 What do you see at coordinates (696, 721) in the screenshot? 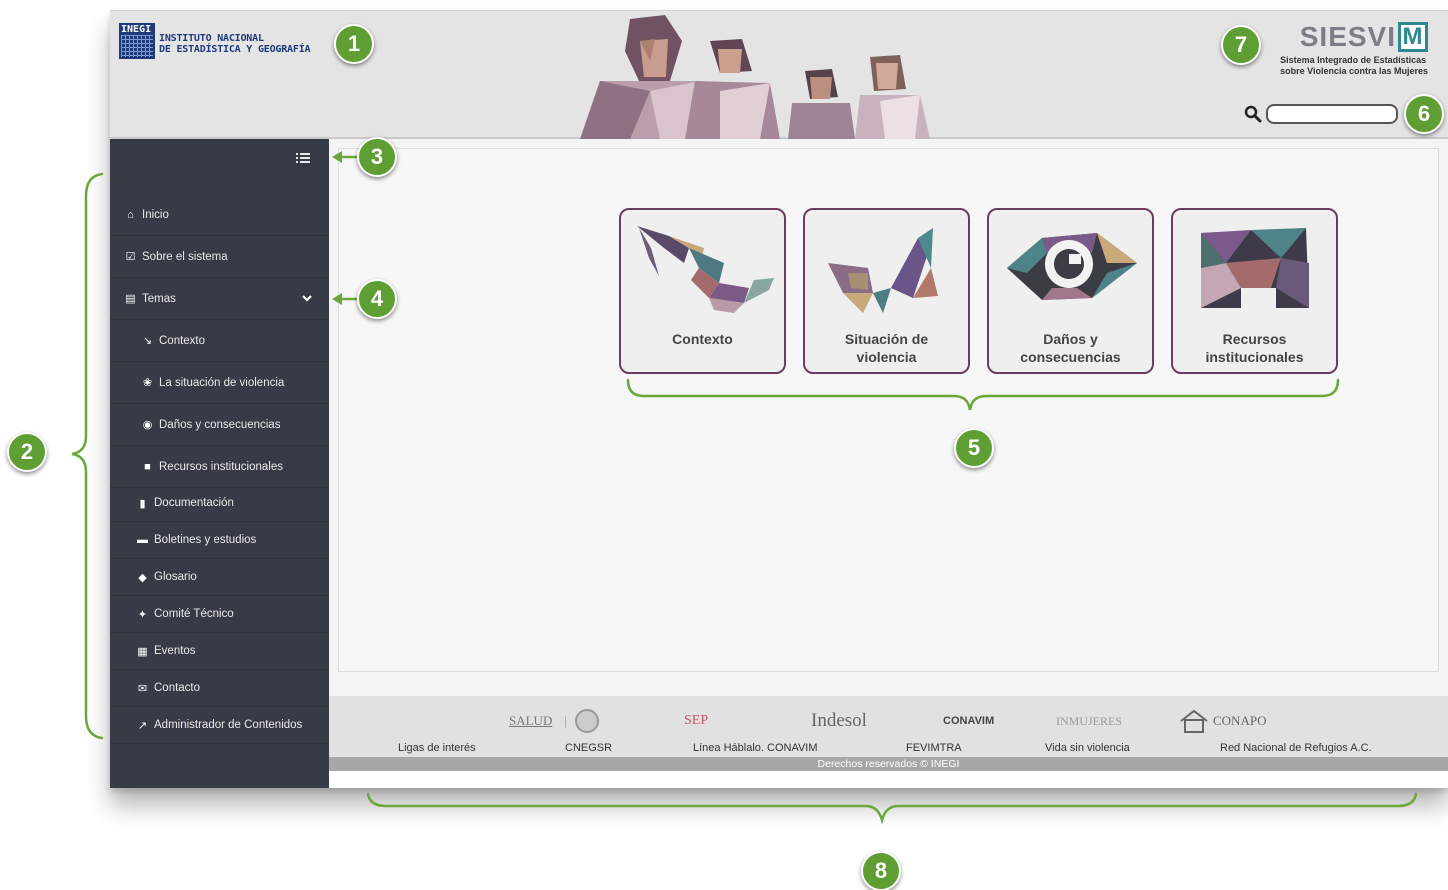
I see `logo-sep: SEP` at bounding box center [696, 721].